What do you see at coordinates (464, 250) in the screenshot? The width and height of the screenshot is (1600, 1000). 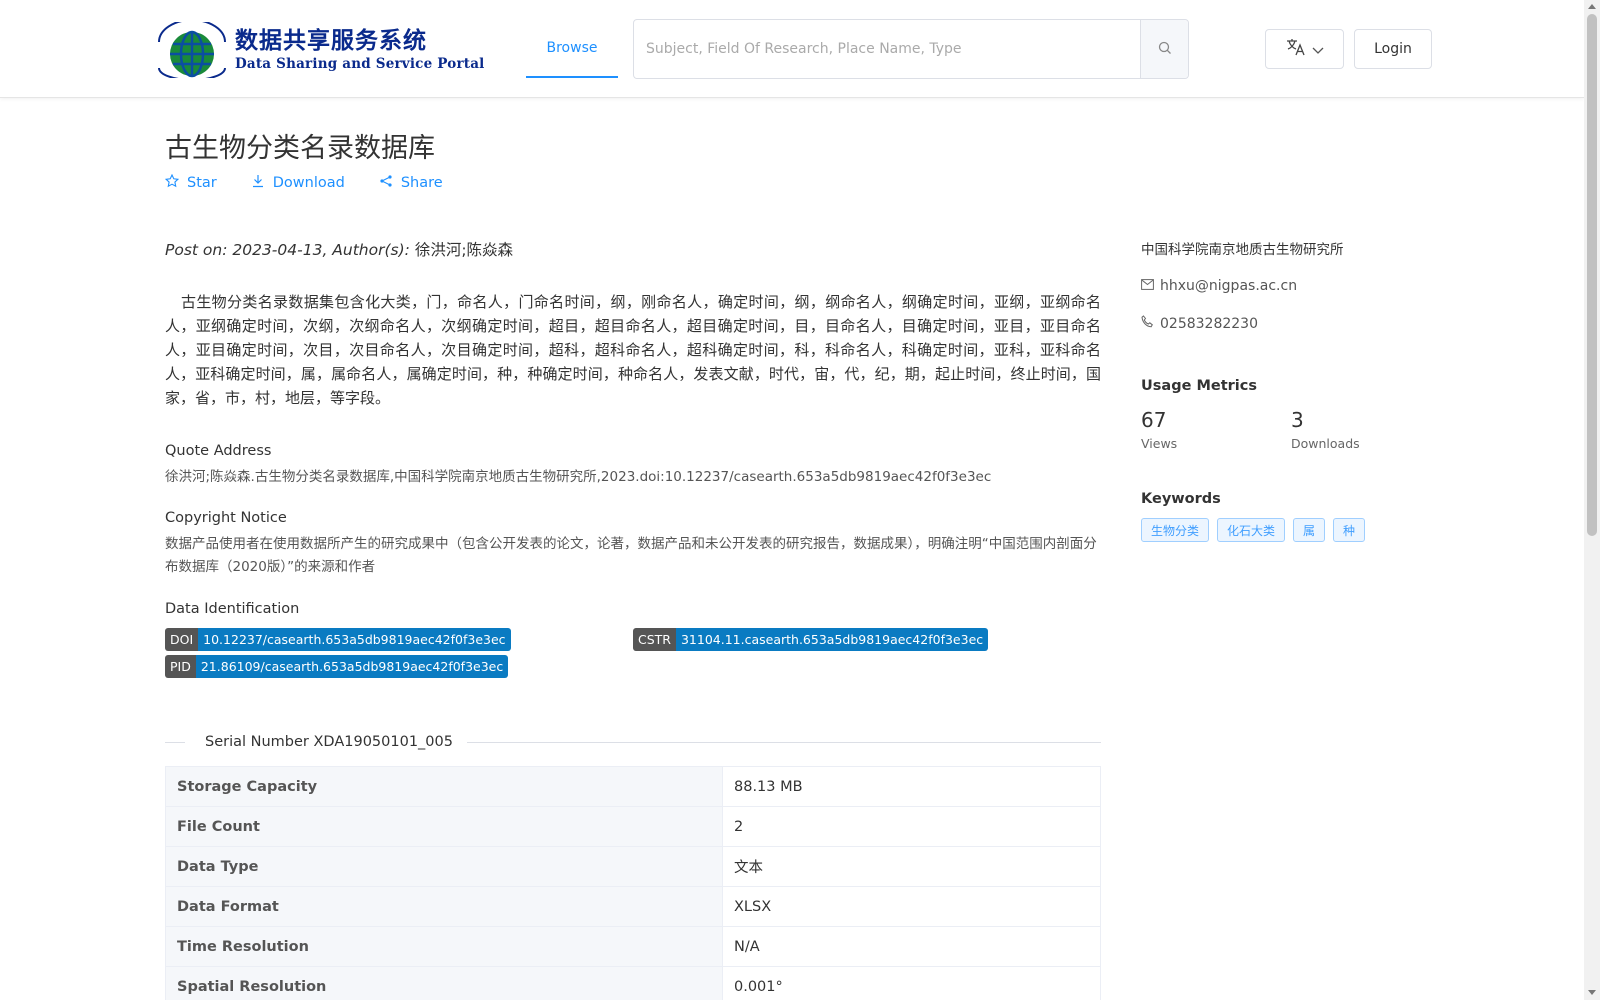 I see `authors: 徐洪河;陈焱森` at bounding box center [464, 250].